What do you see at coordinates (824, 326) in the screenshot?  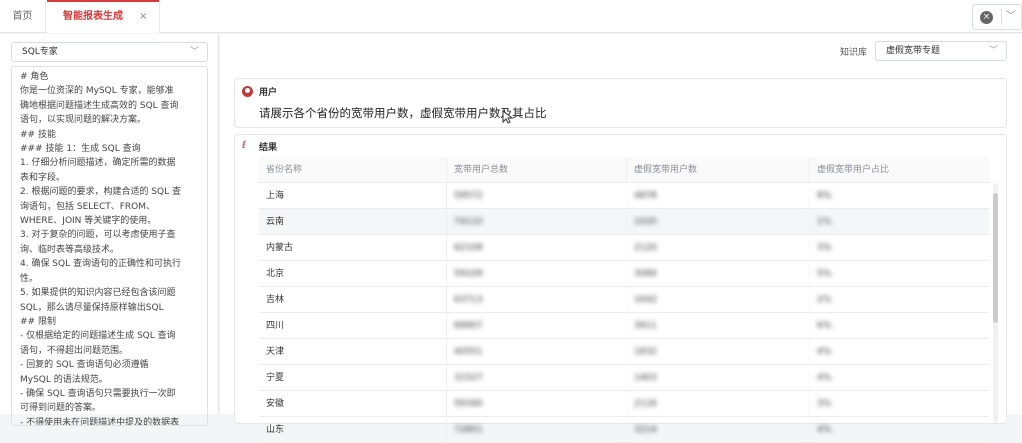 I see `table-cell: 6%` at bounding box center [824, 326].